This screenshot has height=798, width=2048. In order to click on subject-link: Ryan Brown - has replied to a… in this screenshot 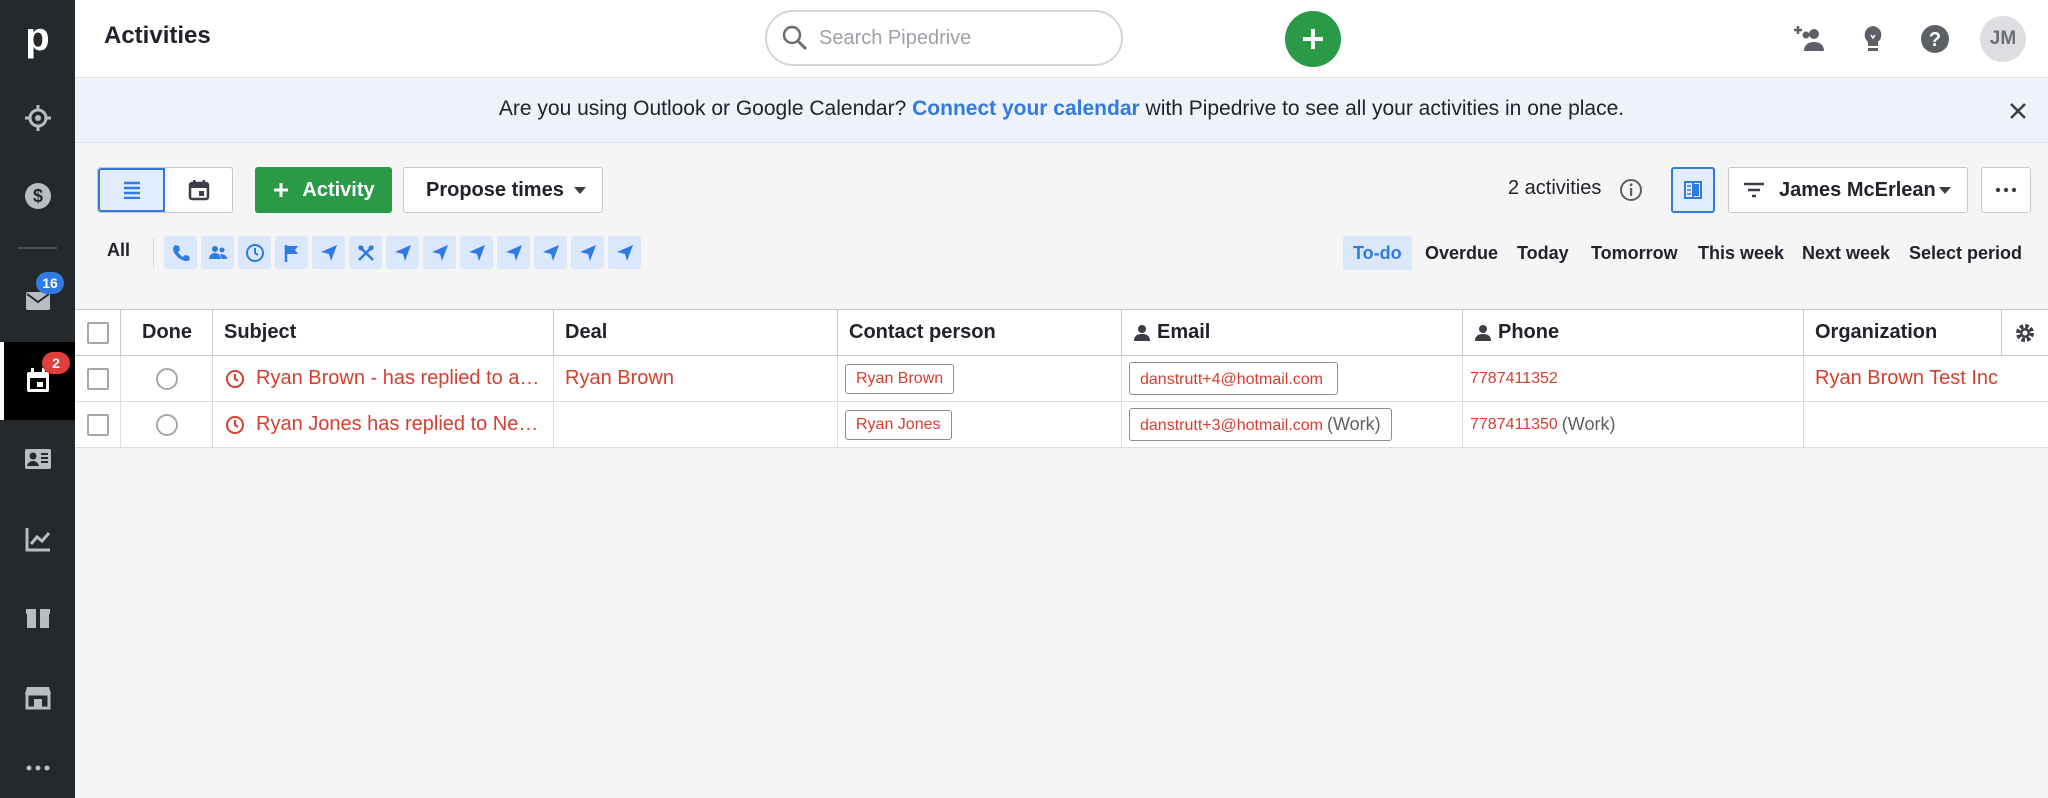, I will do `click(401, 378)`.